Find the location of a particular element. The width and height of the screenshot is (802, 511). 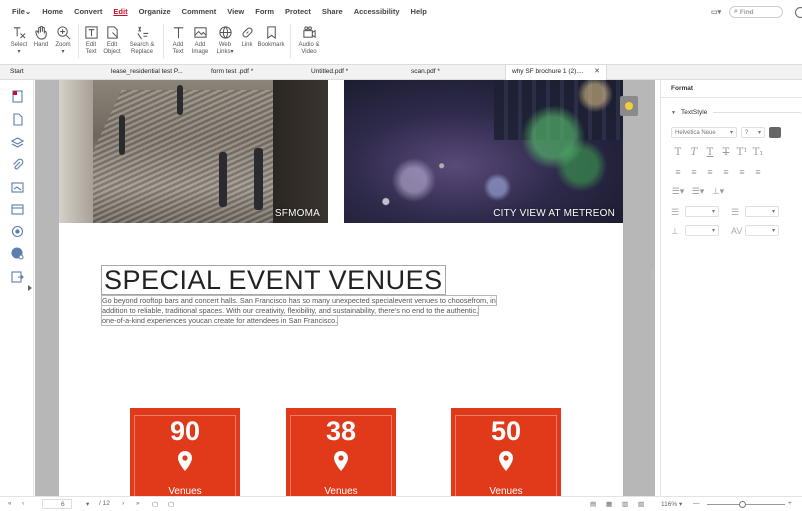

numbered-list-icon: ☰▾ is located at coordinates (698, 191).